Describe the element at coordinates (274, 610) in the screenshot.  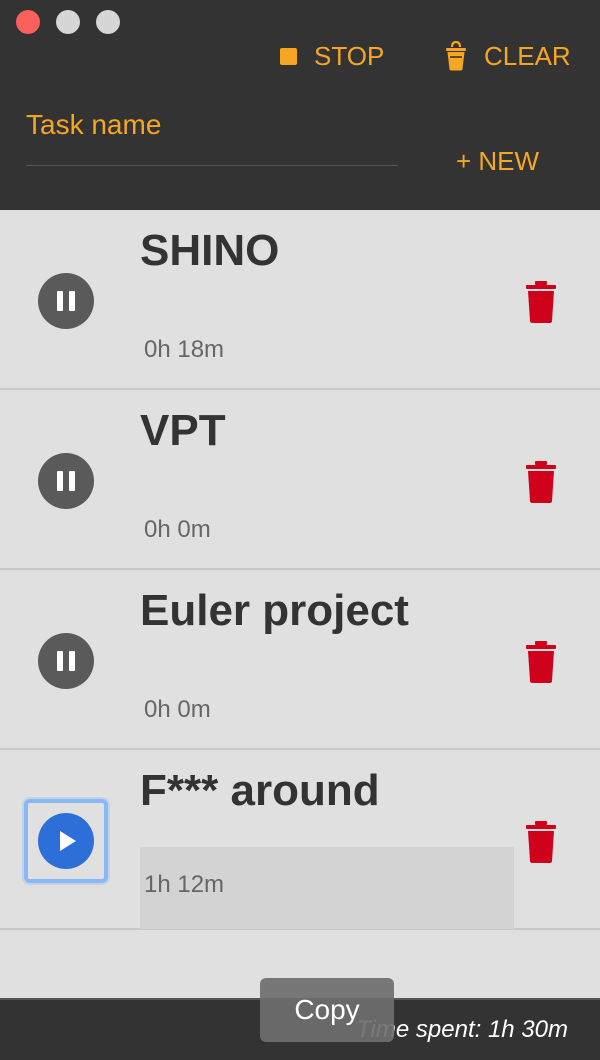
I see `task-name: Euler project` at that location.